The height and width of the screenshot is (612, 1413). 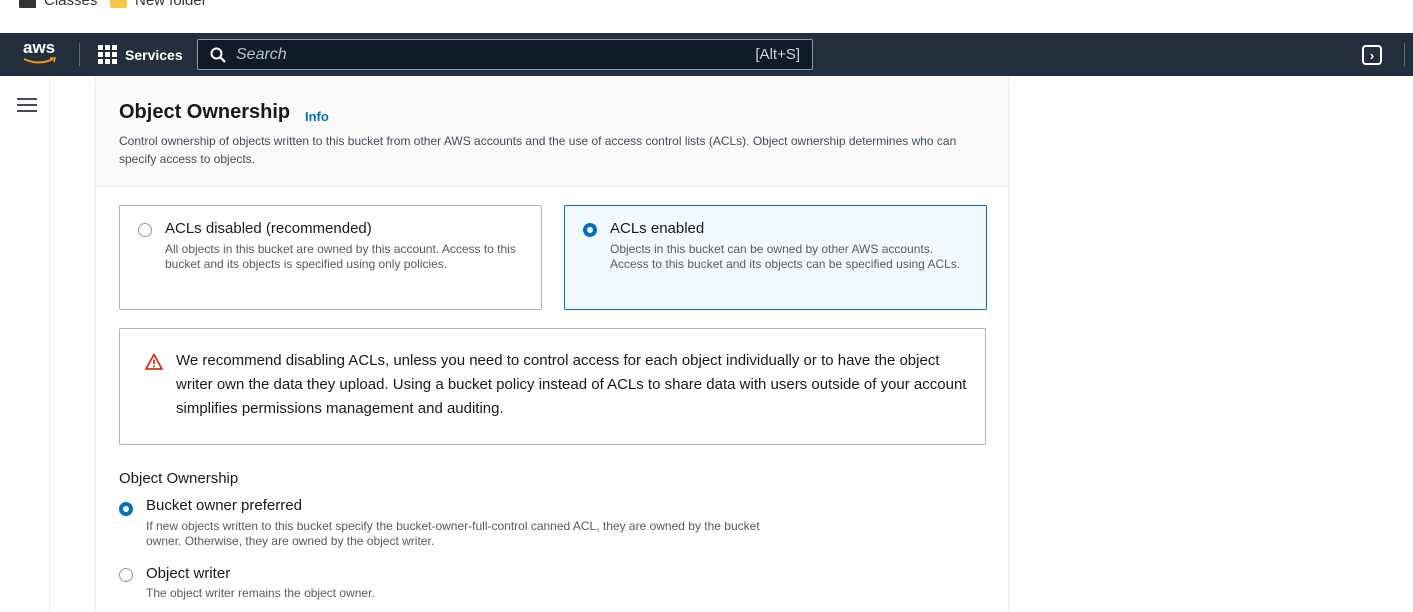 What do you see at coordinates (179, 478) in the screenshot?
I see `object-ownership-label: Object Ownership` at bounding box center [179, 478].